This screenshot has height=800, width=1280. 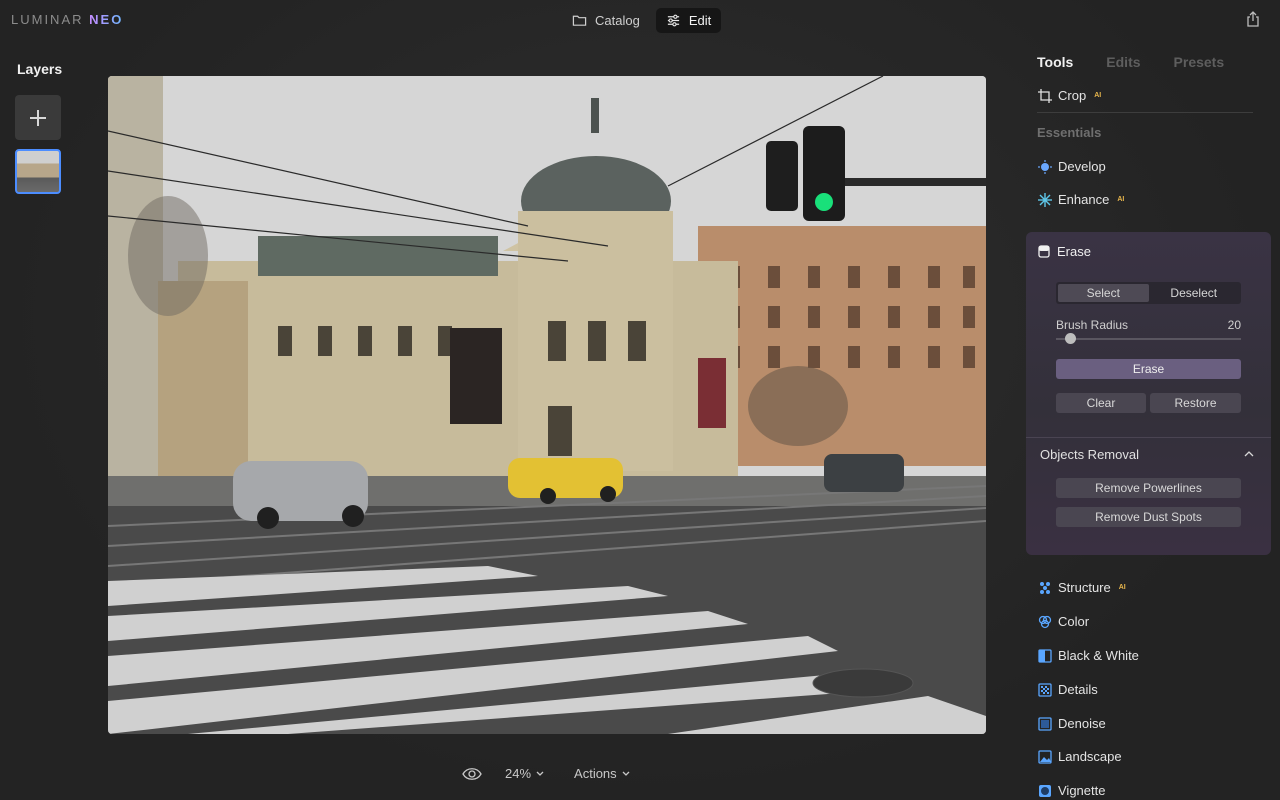 I want to click on tool-denoise: Denoise, so click(x=1072, y=723).